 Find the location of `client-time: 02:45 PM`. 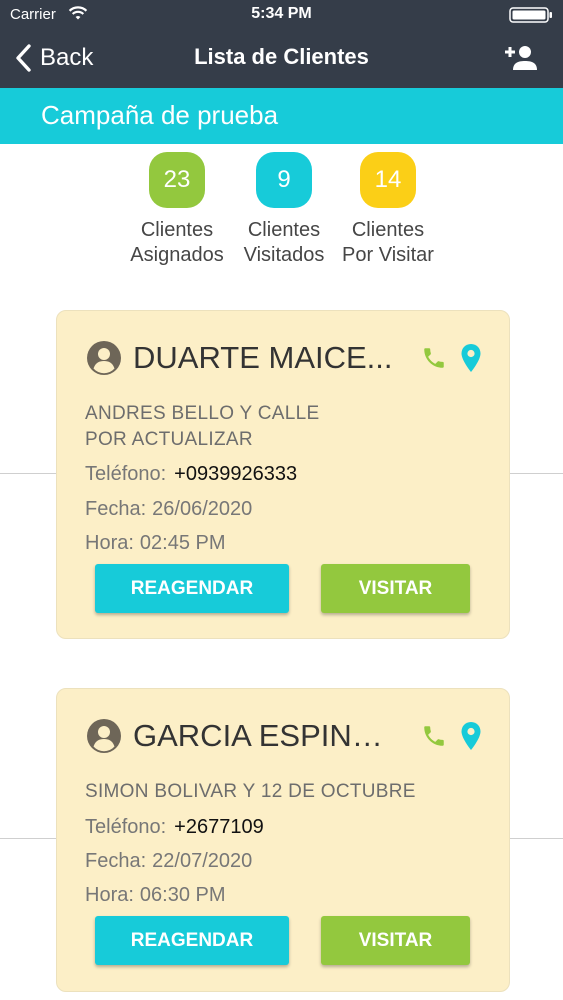

client-time: 02:45 PM is located at coordinates (182, 543).